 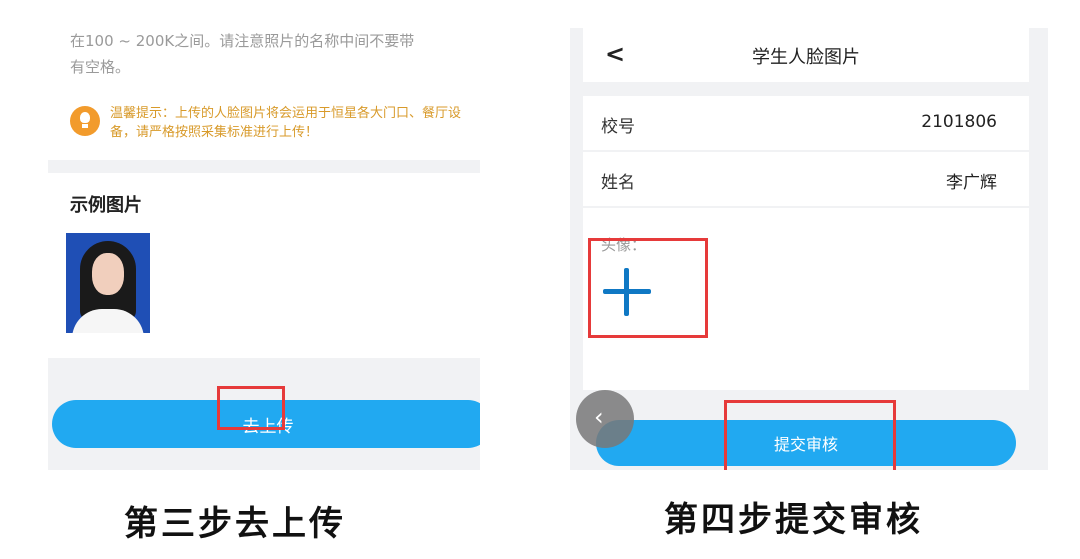 What do you see at coordinates (971, 183) in the screenshot?
I see `field-value: 李广辉` at bounding box center [971, 183].